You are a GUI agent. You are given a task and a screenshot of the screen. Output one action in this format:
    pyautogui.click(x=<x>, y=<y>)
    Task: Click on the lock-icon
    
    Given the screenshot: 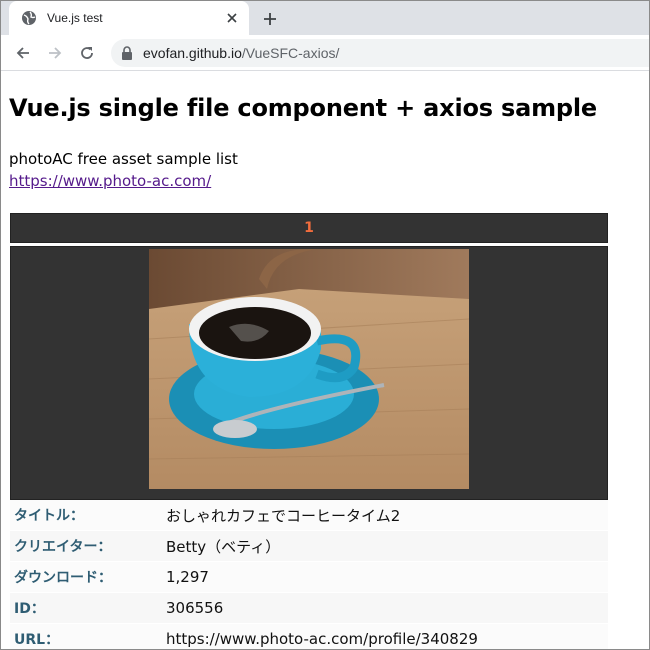 What is the action you would take?
    pyautogui.click(x=127, y=53)
    